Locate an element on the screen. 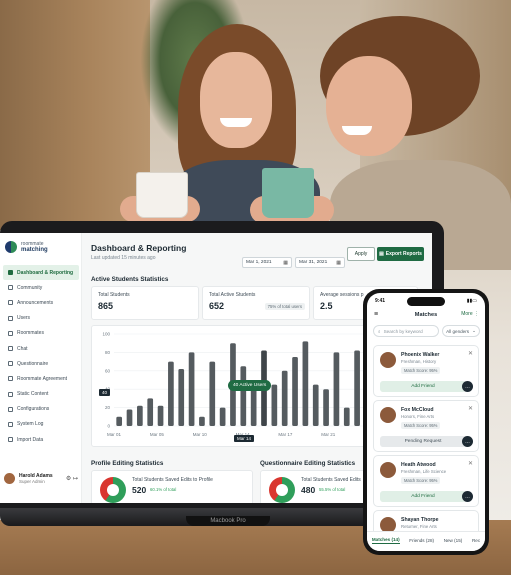 This screenshot has width=511, height=575. logout-icon: ↦ is located at coordinates (75, 479).